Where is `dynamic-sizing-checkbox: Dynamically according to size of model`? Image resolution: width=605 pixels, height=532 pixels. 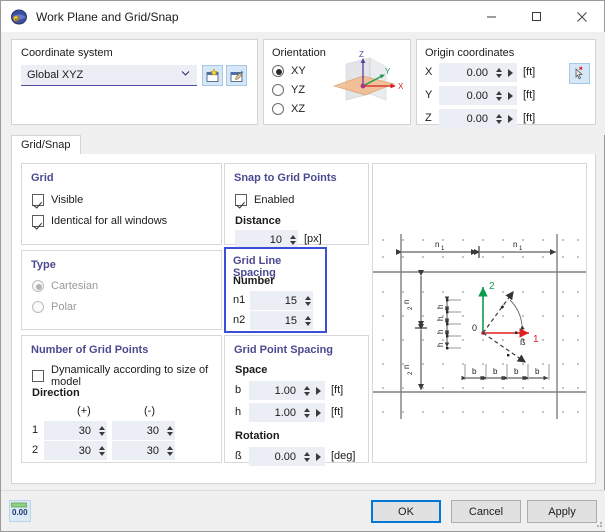 dynamic-sizing-checkbox: Dynamically according to size of model is located at coordinates (126, 376).